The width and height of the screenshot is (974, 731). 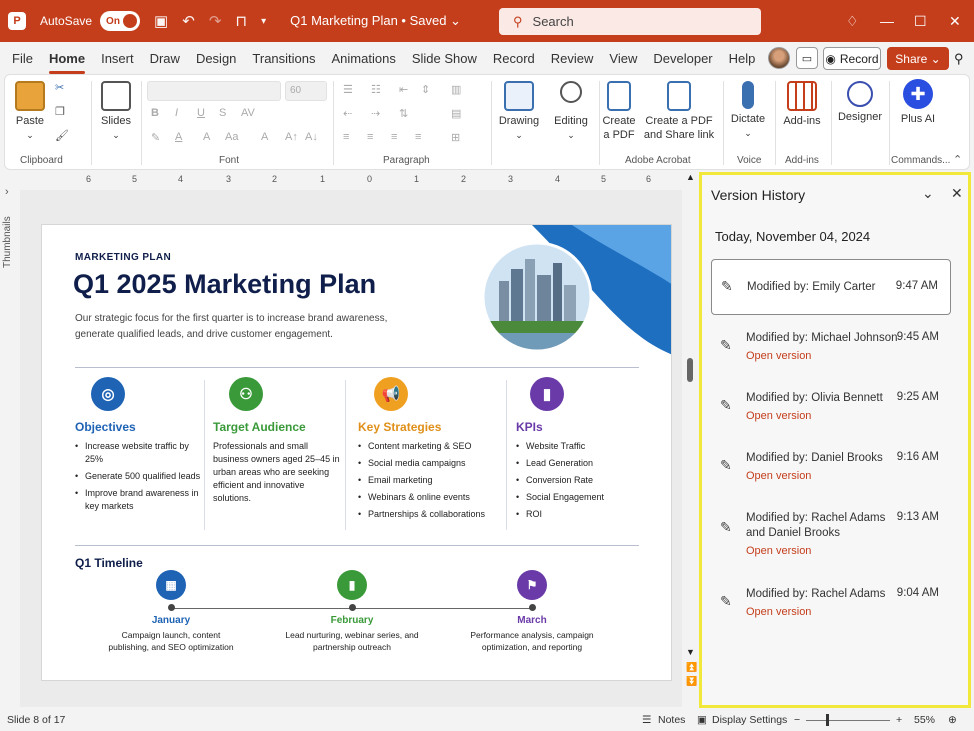 I want to click on shrink-font-icon: A↓, so click(x=311, y=137).